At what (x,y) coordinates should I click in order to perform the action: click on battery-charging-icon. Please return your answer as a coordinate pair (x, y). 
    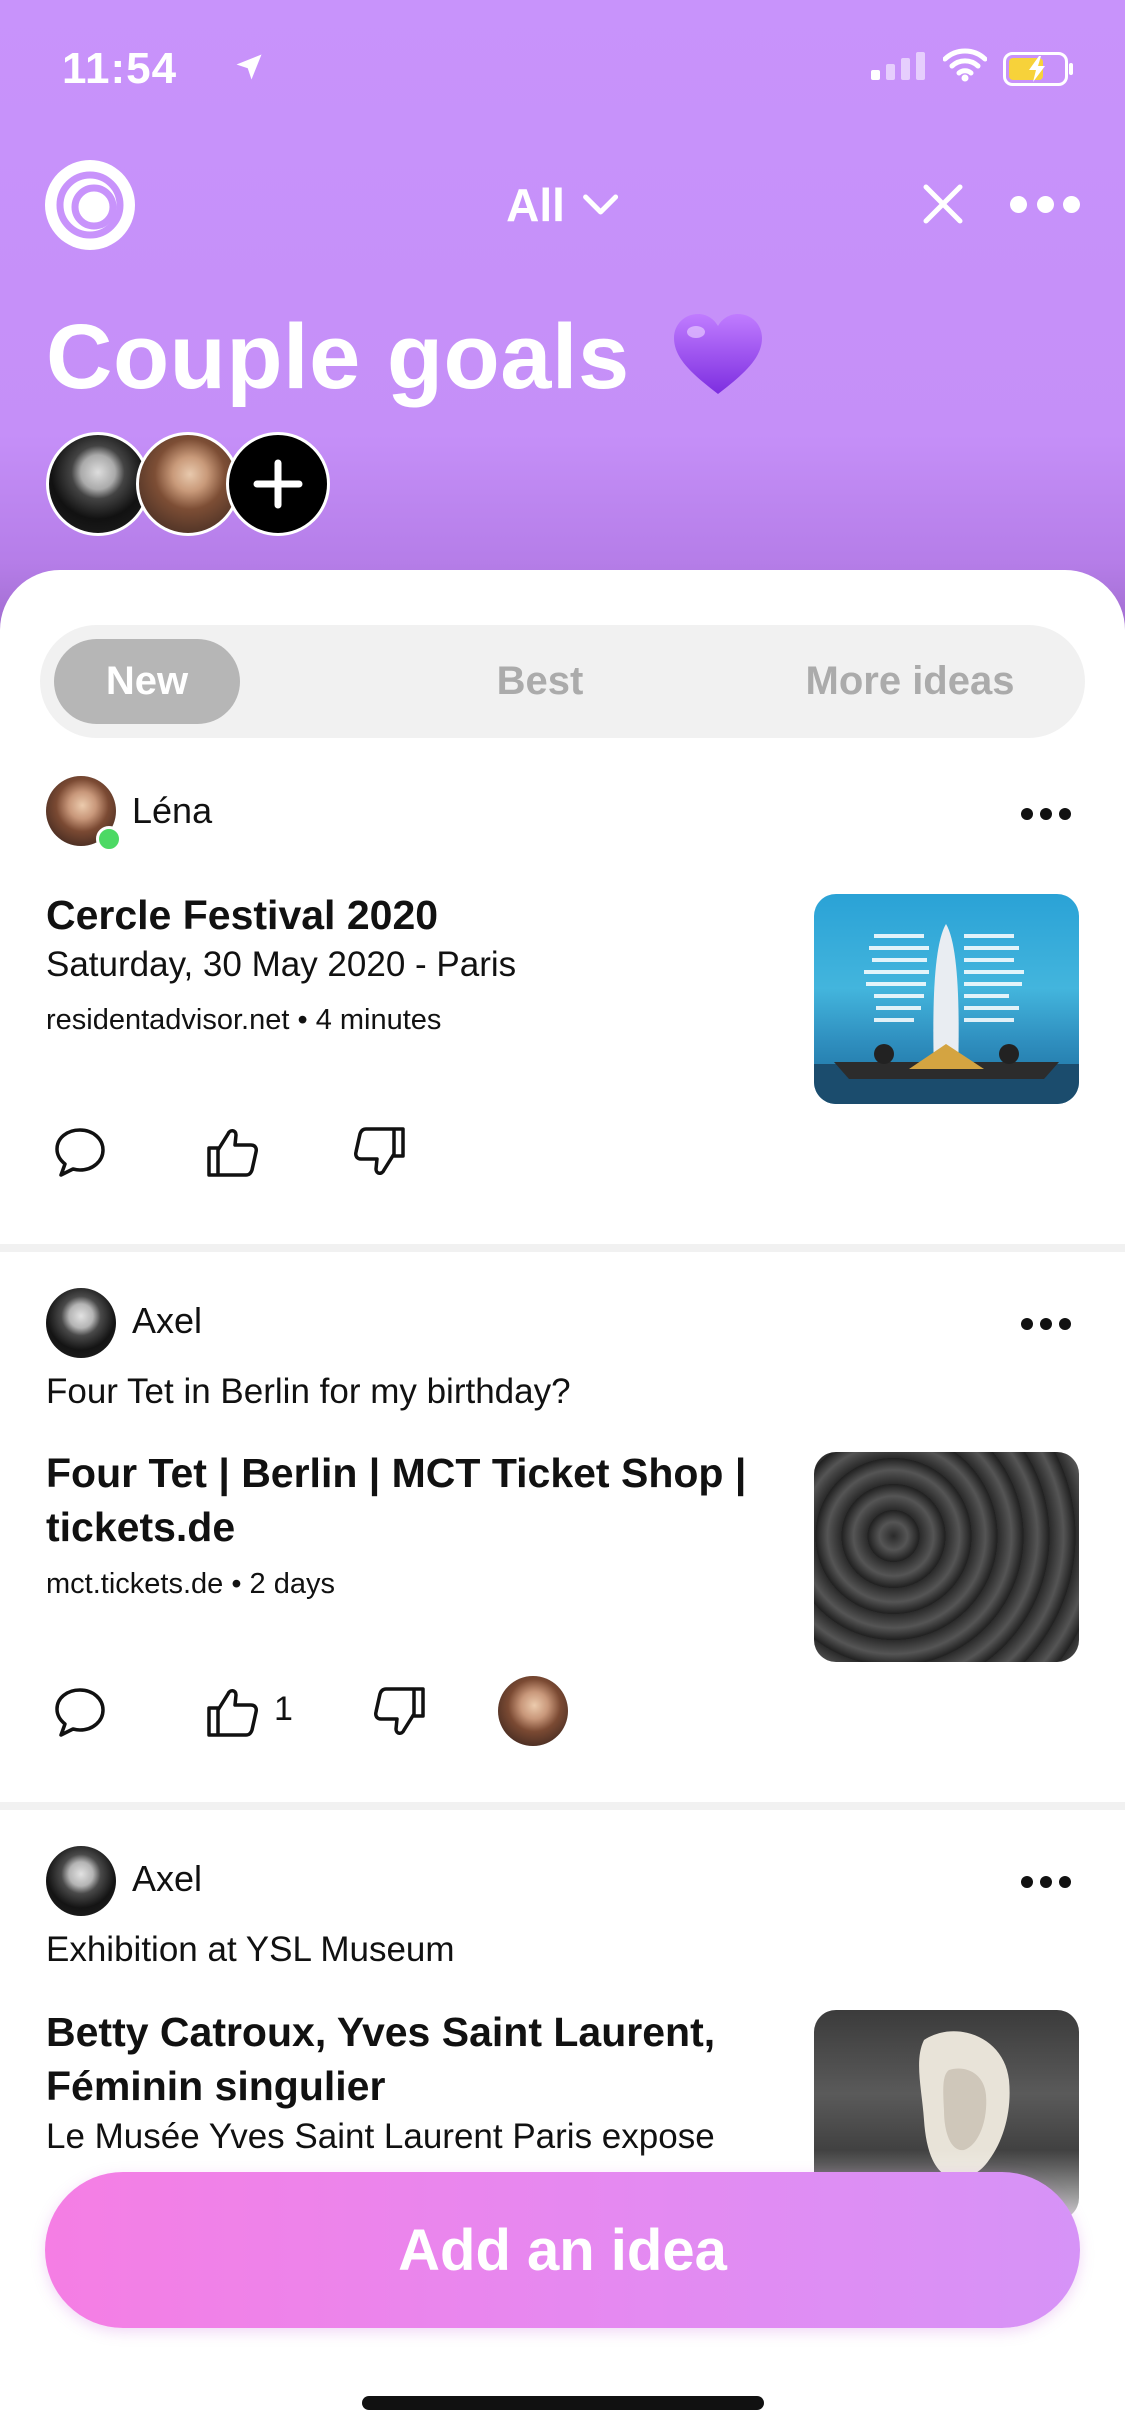
    Looking at the image, I should click on (1038, 69).